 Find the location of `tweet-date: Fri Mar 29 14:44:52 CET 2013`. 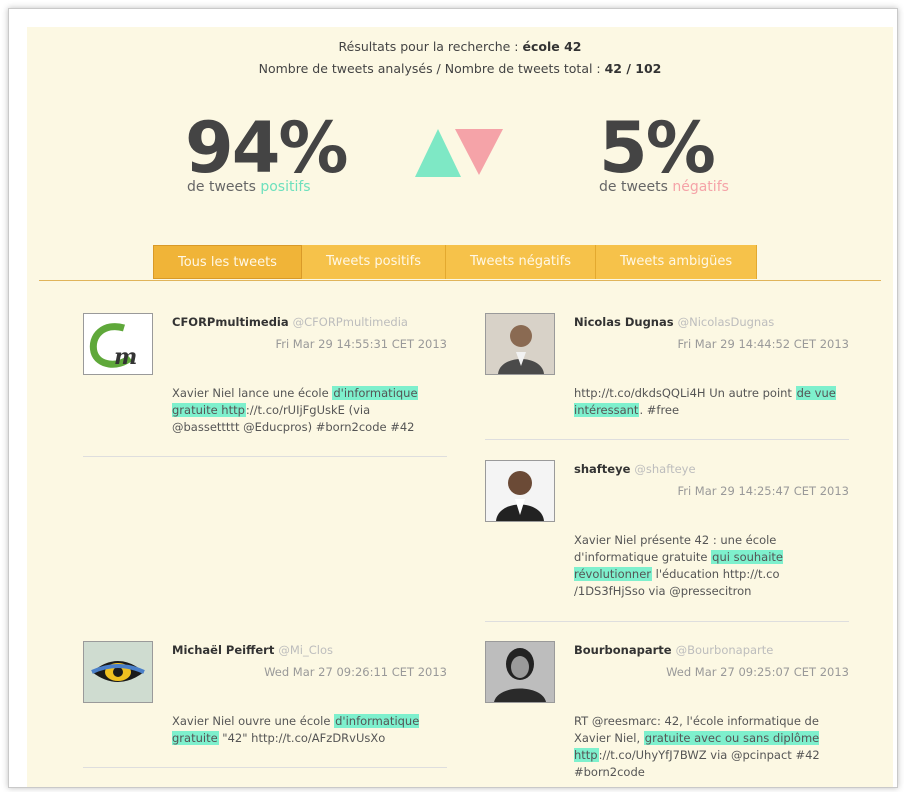

tweet-date: Fri Mar 29 14:44:52 CET 2013 is located at coordinates (763, 344).